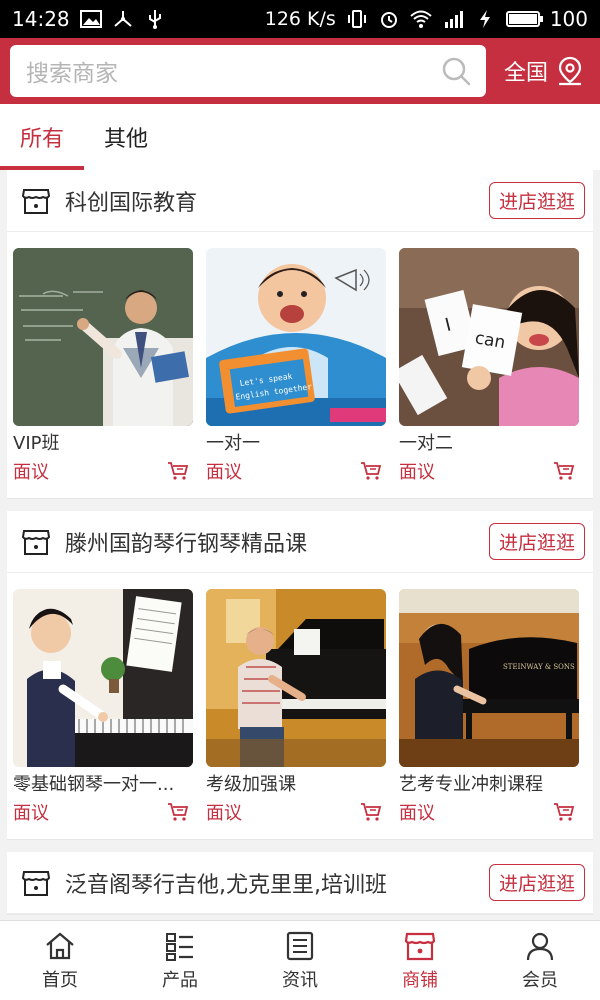 The width and height of the screenshot is (600, 1000). What do you see at coordinates (570, 71) in the screenshot?
I see `location-pin-icon` at bounding box center [570, 71].